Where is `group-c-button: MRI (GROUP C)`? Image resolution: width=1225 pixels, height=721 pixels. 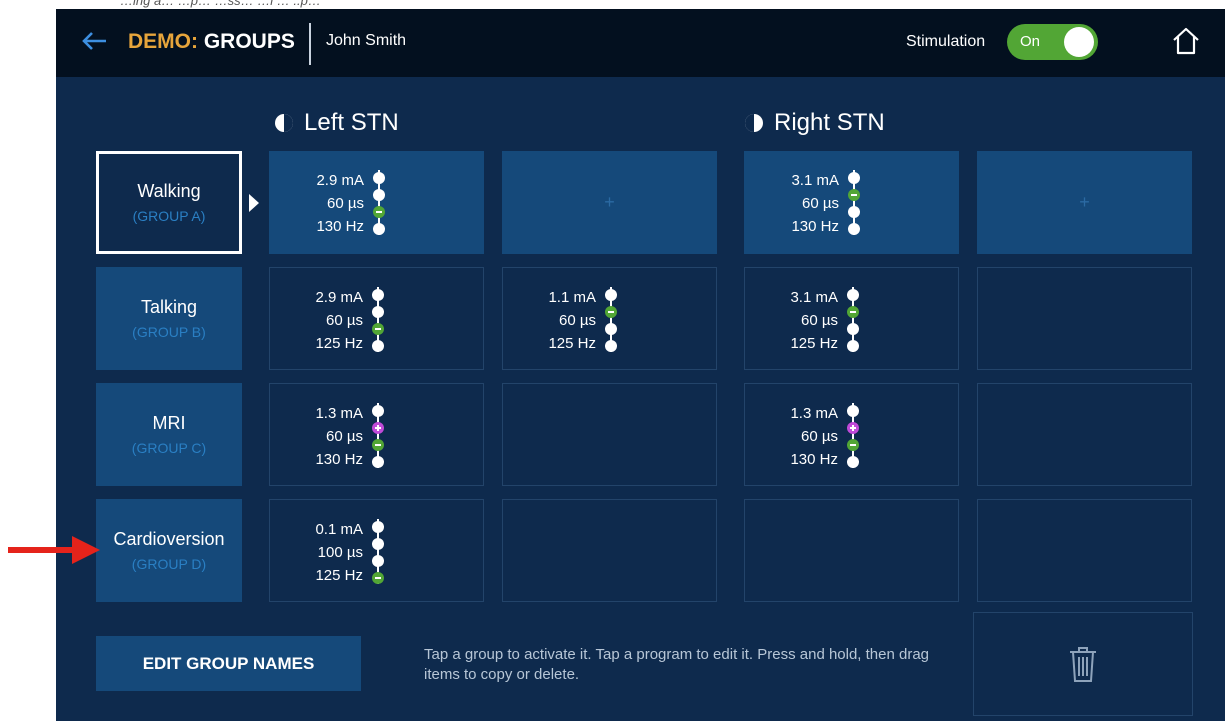
group-c-button: MRI (GROUP C) is located at coordinates (169, 434).